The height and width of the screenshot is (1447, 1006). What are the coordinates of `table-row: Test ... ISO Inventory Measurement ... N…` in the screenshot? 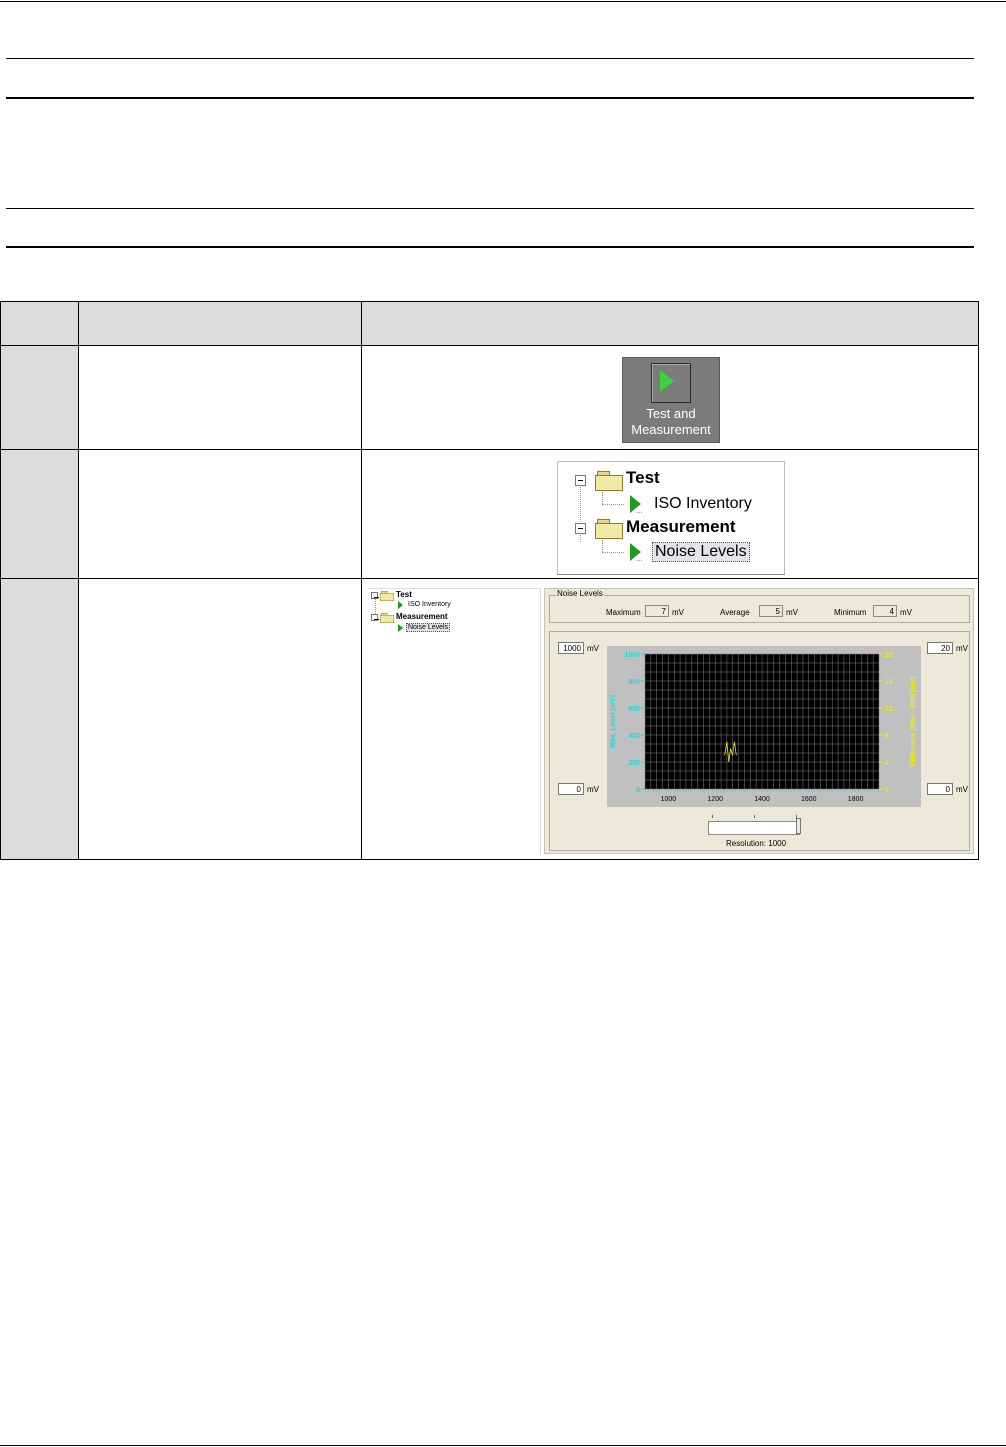 It's located at (489, 514).